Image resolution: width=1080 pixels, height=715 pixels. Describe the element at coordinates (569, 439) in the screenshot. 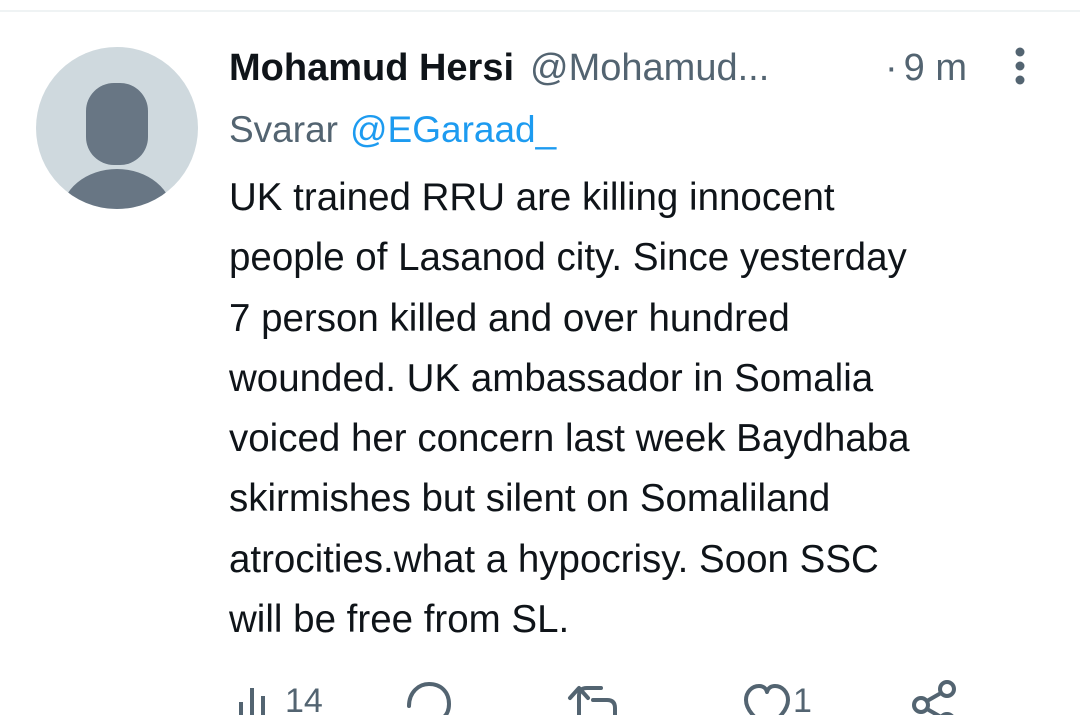

I see `tweet-text-line: voiced her concern last week Baydhaba` at that location.